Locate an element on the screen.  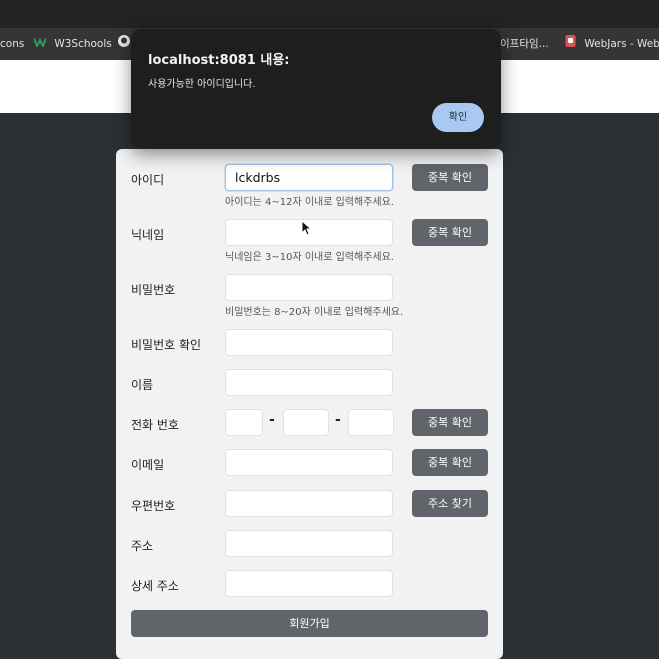
id-duplicate-check-button: 중복 확인 is located at coordinates (450, 177).